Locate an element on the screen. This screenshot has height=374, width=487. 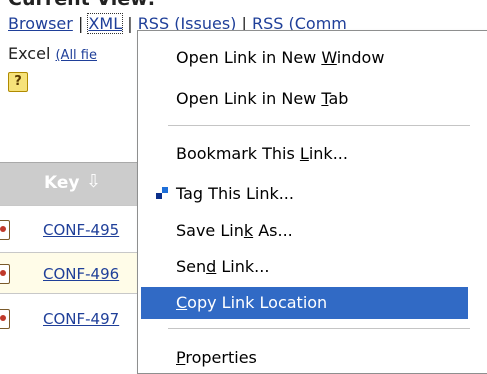
issue-key-link: CONF-495 is located at coordinates (81, 230).